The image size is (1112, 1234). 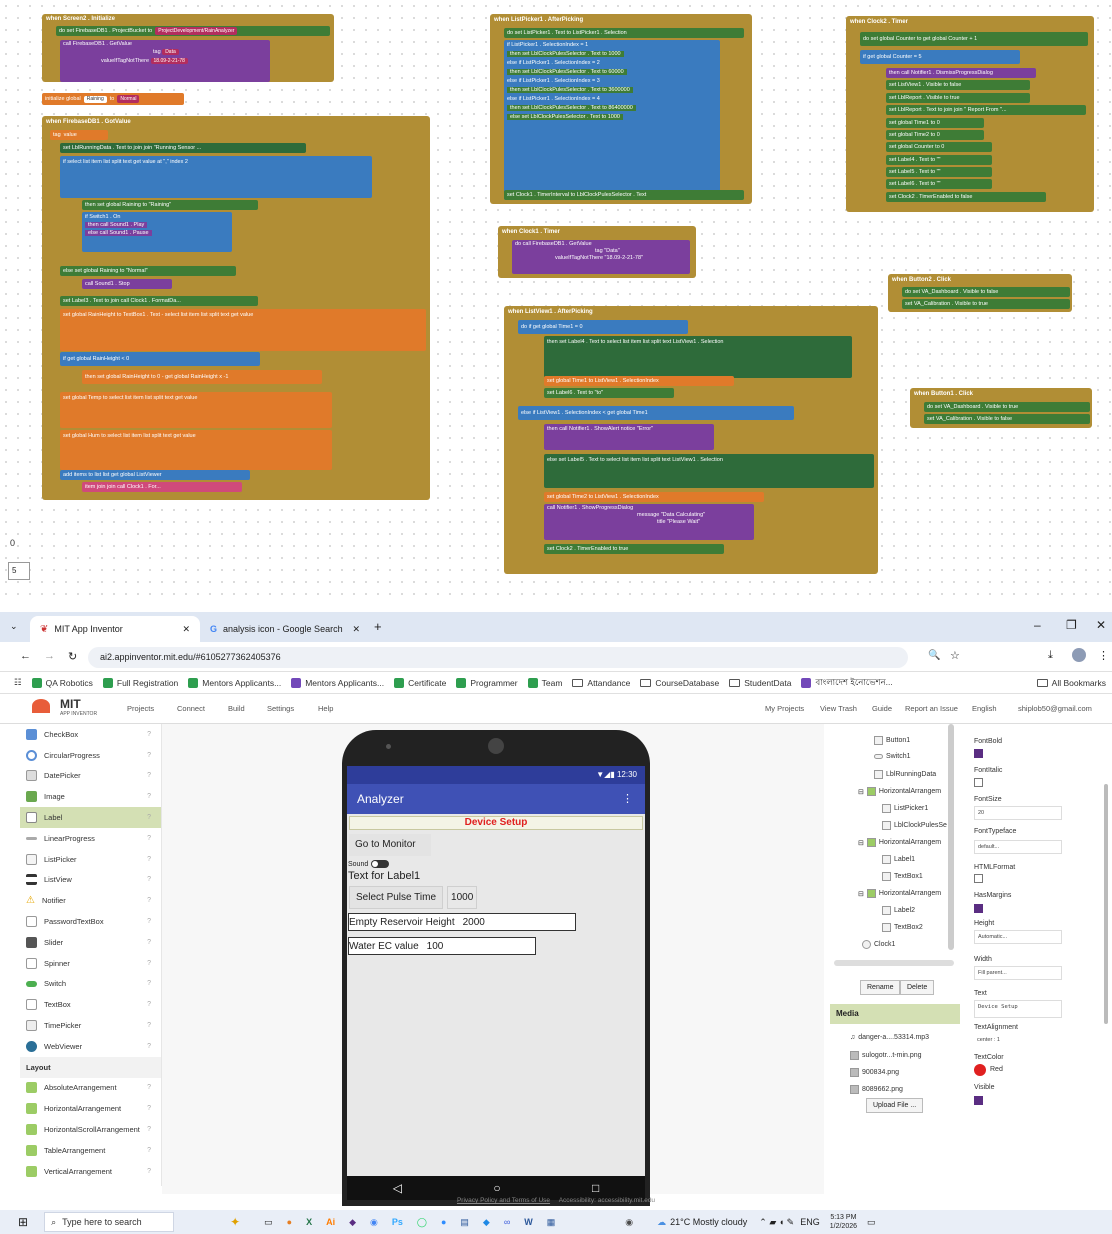 I want to click on tree-item-horizontal-3: ⊟ HorizontalArrangem, so click(x=899, y=893).